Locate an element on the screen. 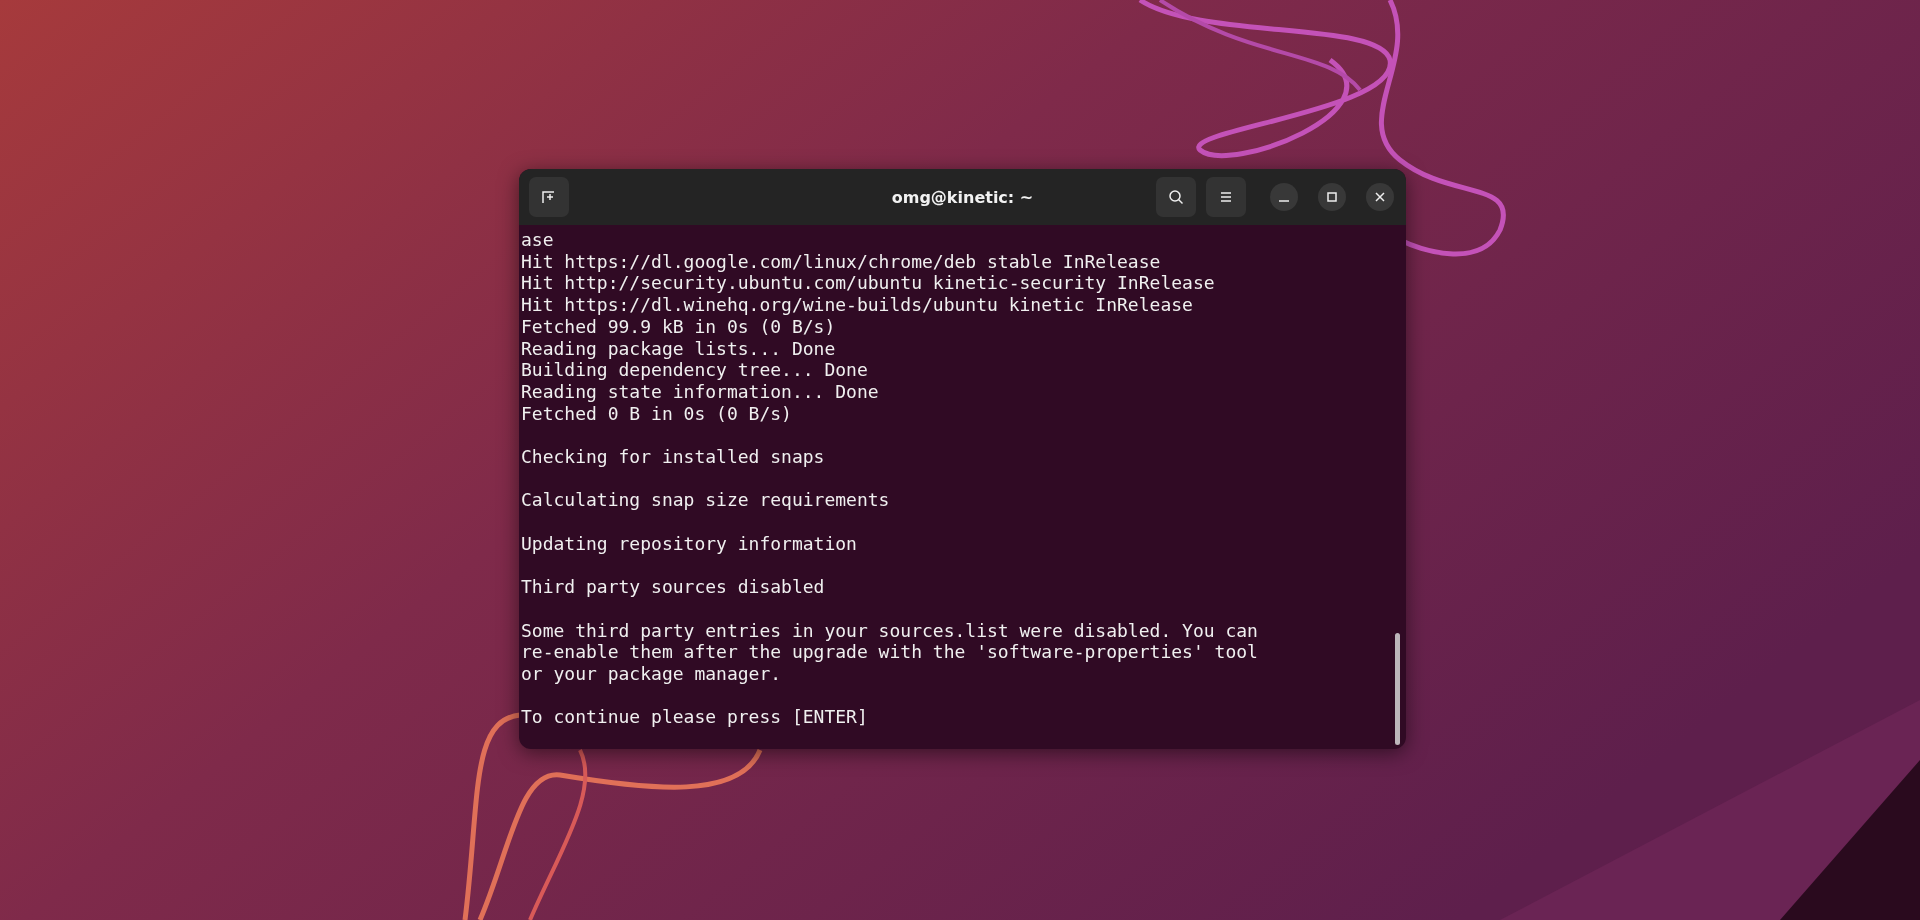 The image size is (1920, 920). terminal-line: re-enable them after the upgrade with the 'software-properties' tool is located at coordinates (889, 652).